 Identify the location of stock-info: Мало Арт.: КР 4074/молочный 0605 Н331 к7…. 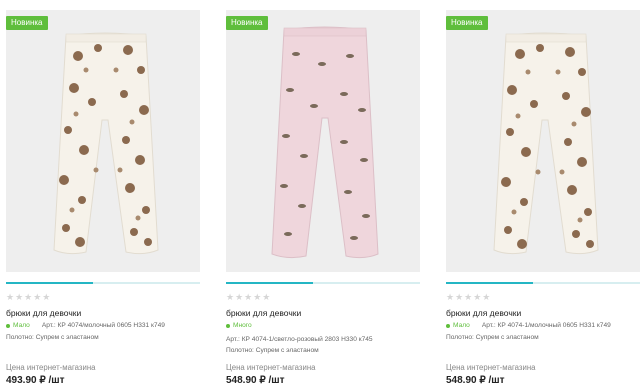
(85, 325).